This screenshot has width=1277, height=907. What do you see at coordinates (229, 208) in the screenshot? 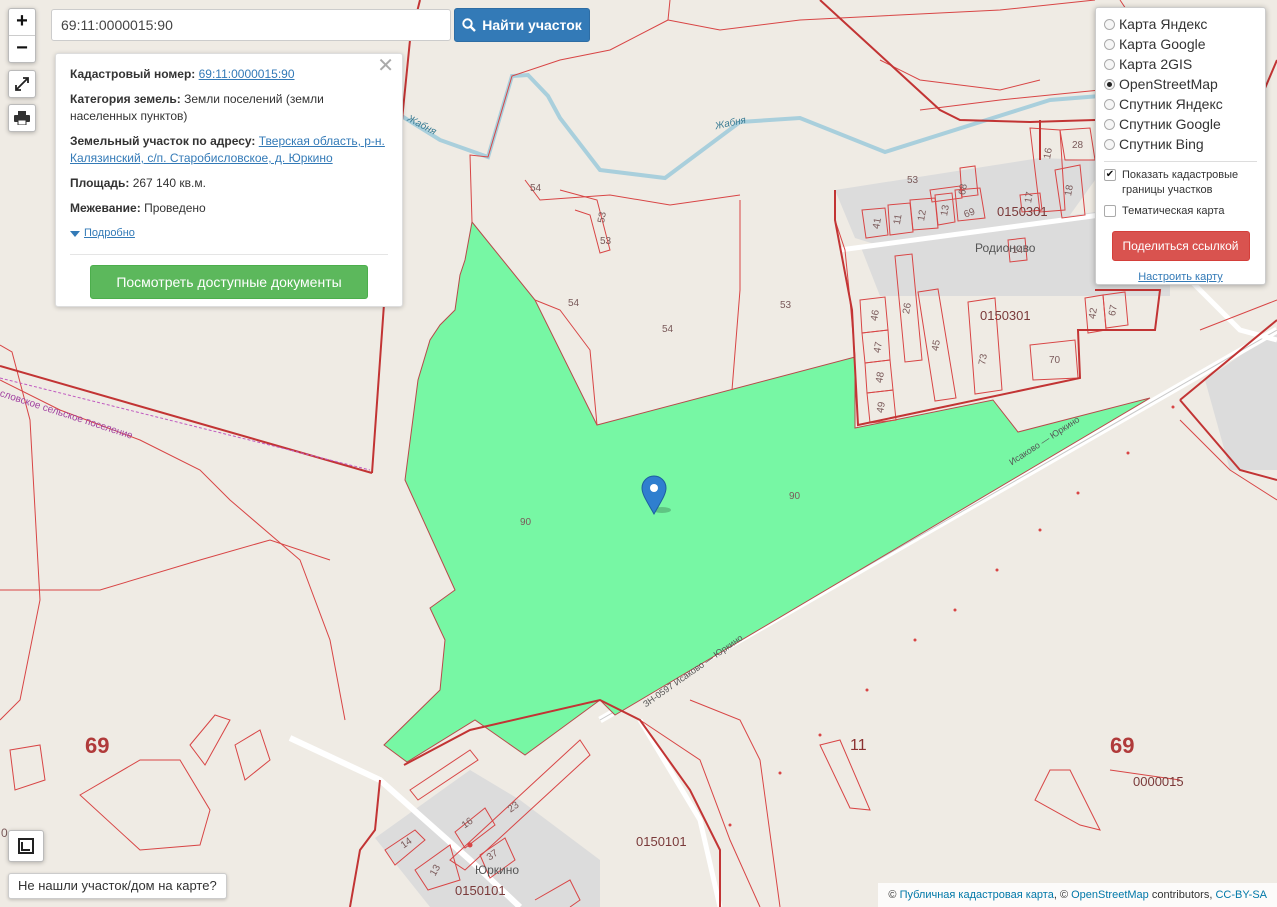
I see `survey-row: Межевание: Проведено` at bounding box center [229, 208].